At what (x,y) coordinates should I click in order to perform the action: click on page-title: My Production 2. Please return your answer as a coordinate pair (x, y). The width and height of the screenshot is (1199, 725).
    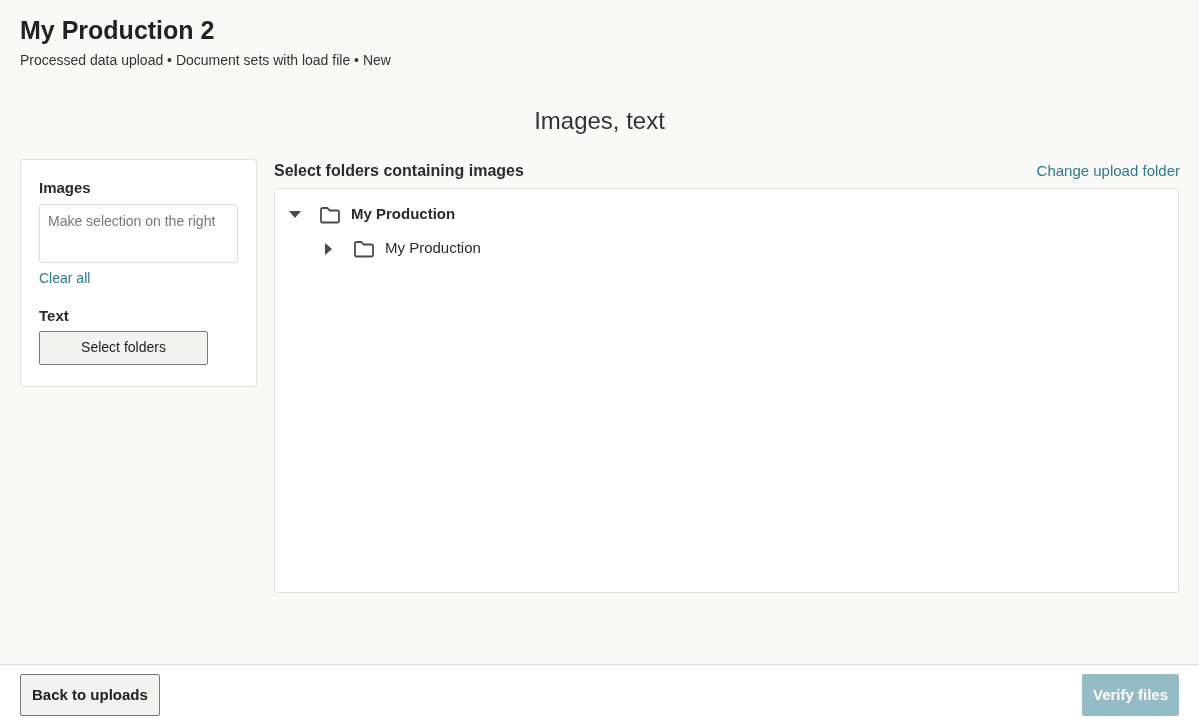
    Looking at the image, I should click on (118, 30).